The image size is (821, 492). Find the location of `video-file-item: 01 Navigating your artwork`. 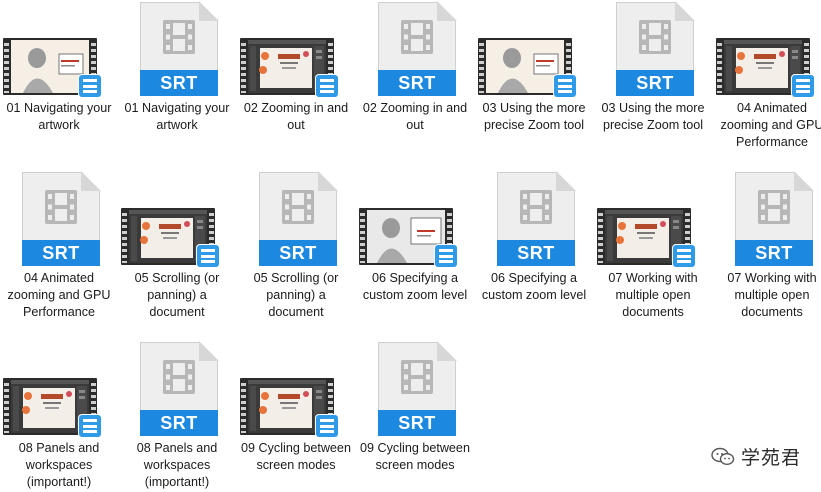

video-file-item: 01 Navigating your artwork is located at coordinates (59, 68).